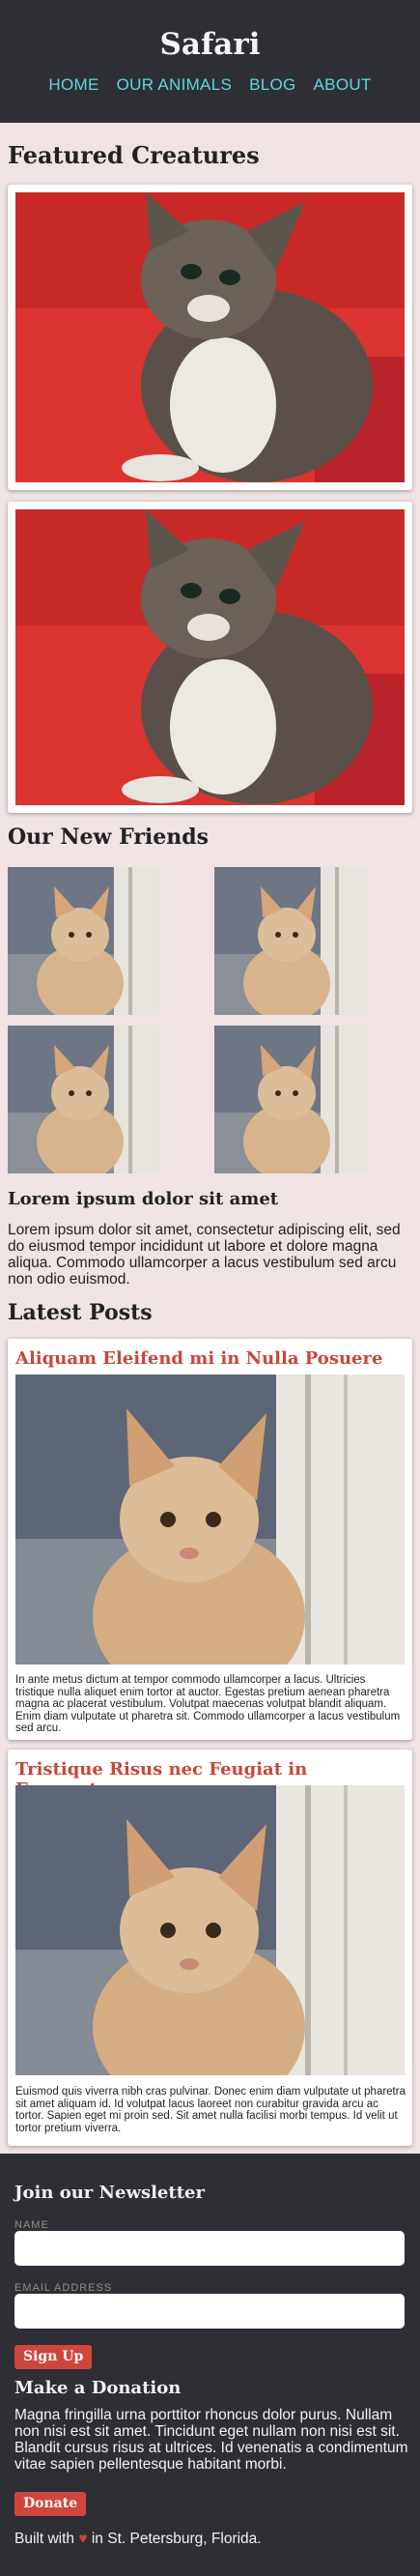 Image resolution: width=420 pixels, height=2576 pixels. I want to click on nav-about: ABOUT, so click(343, 85).